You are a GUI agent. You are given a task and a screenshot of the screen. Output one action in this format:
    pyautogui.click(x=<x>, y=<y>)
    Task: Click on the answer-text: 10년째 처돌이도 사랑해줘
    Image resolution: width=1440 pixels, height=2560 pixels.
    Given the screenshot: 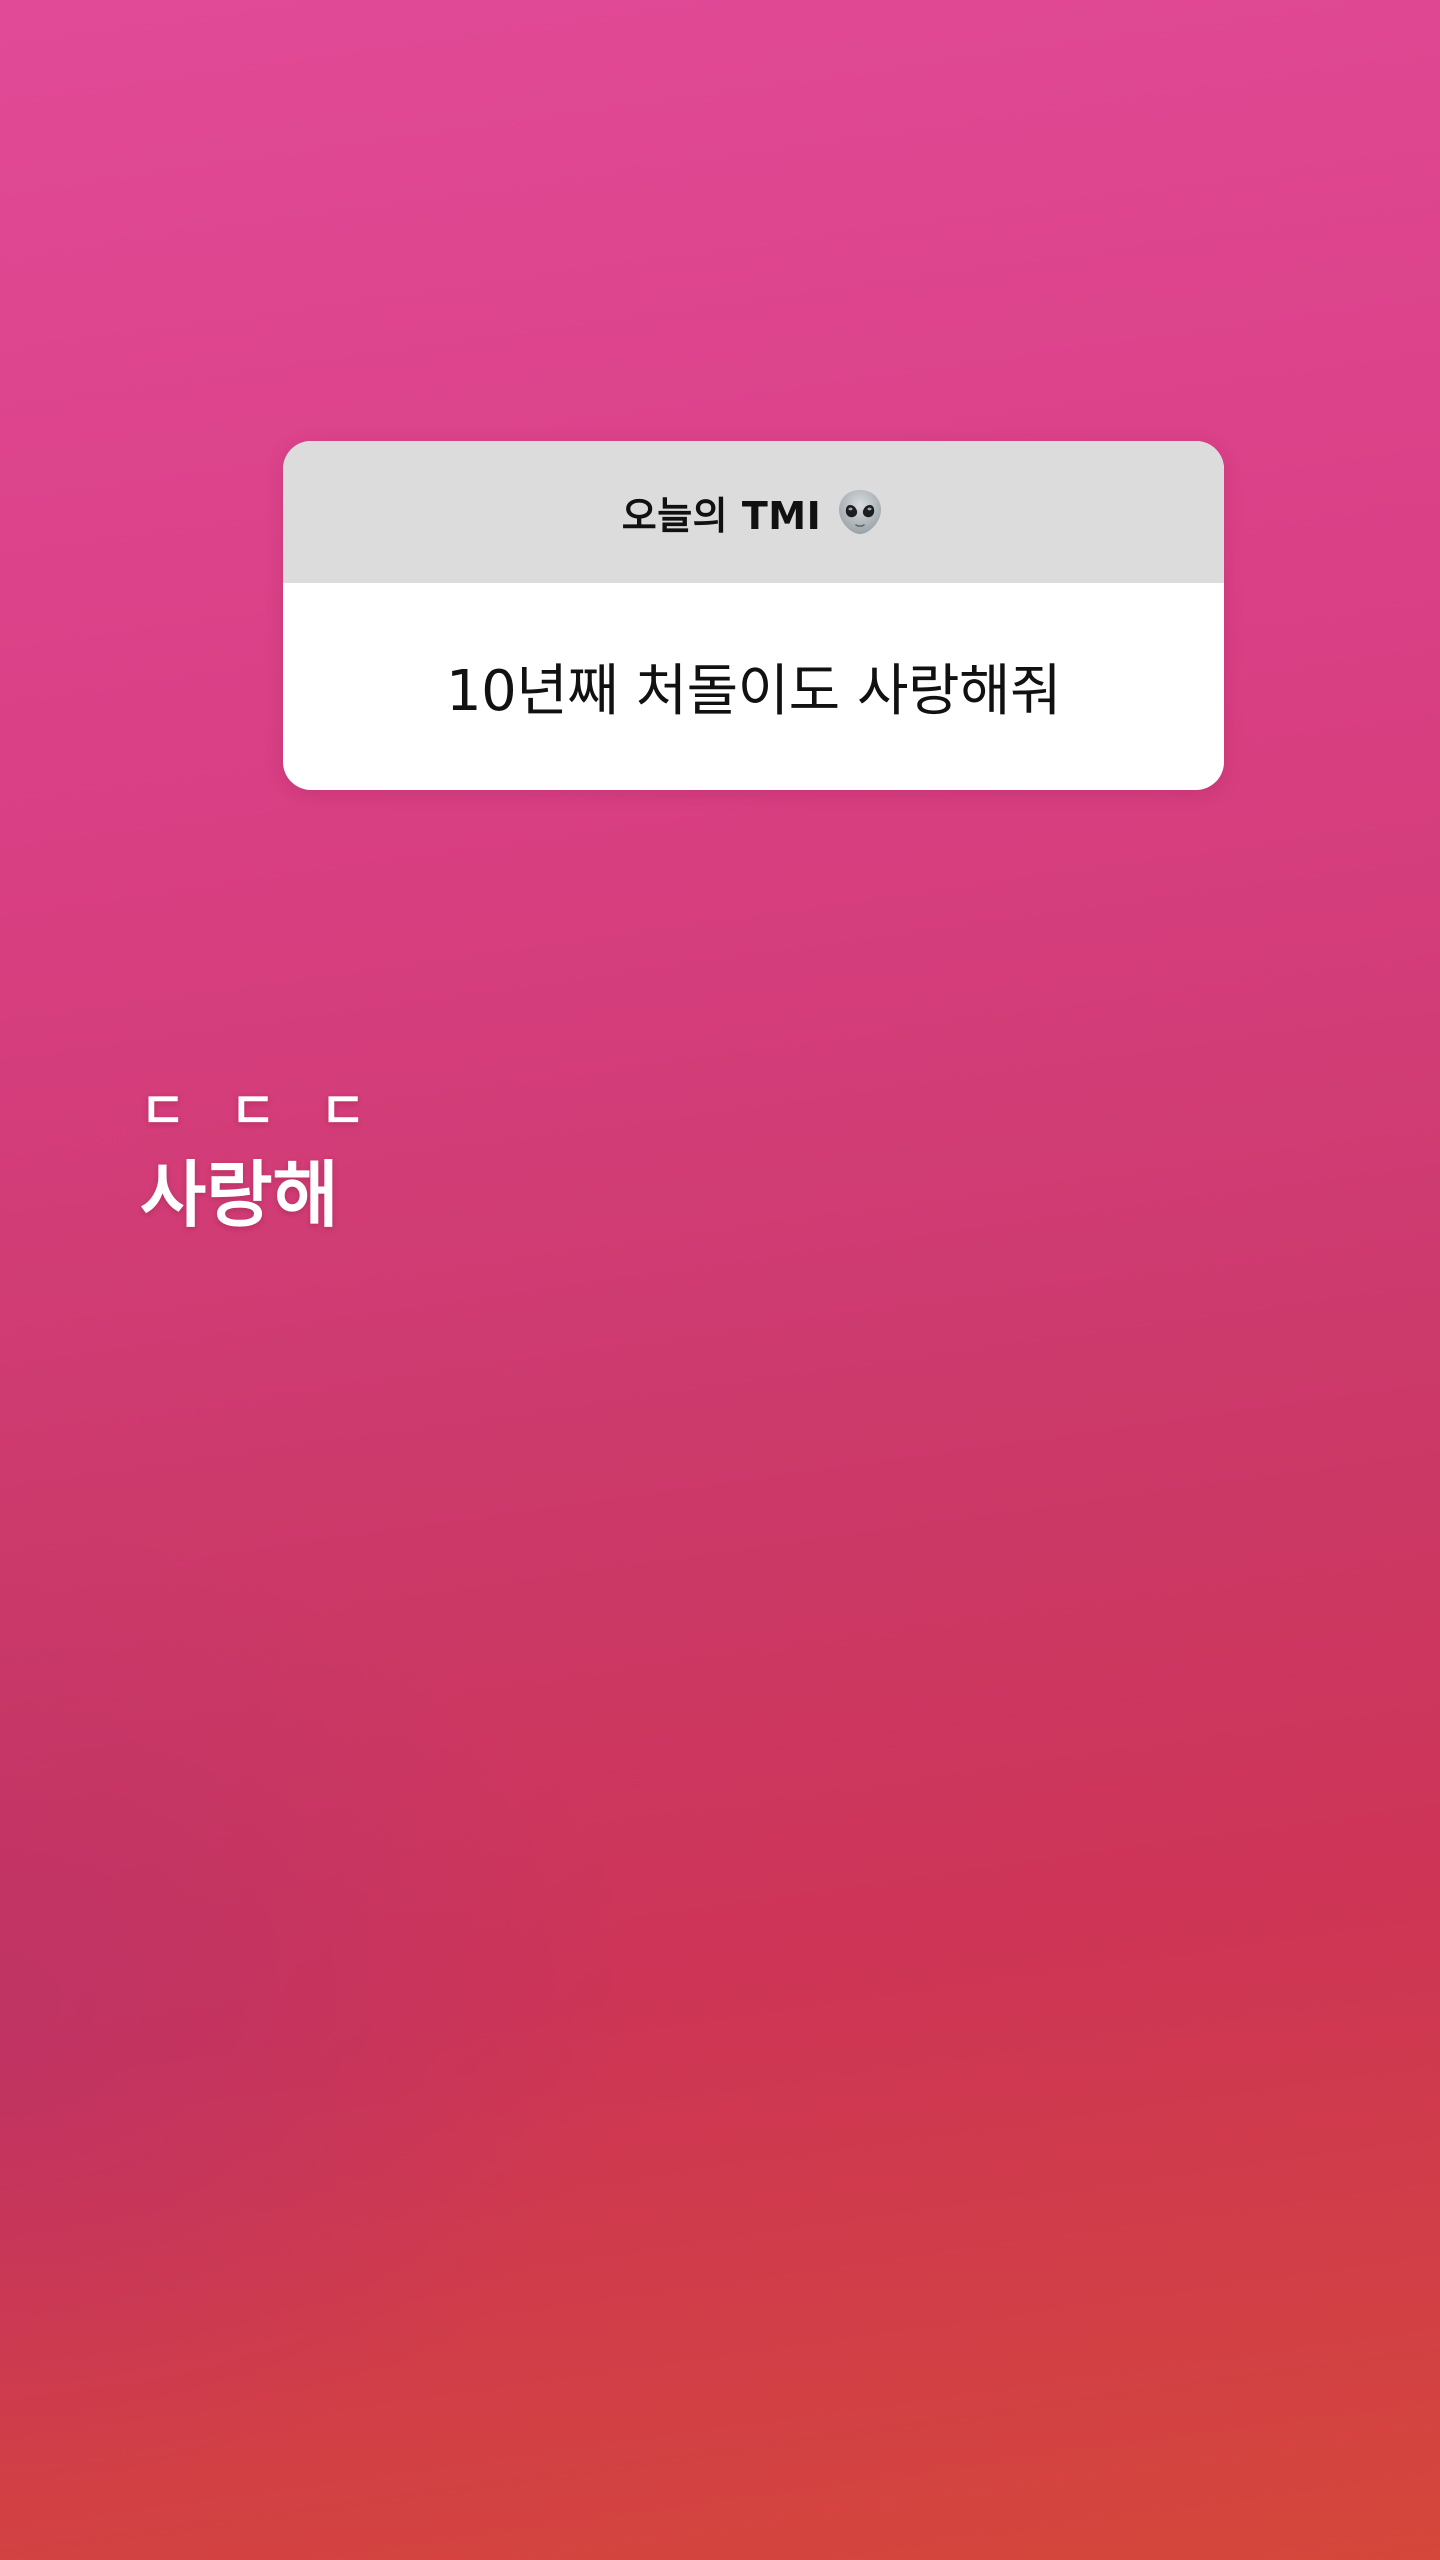 What is the action you would take?
    pyautogui.click(x=753, y=691)
    